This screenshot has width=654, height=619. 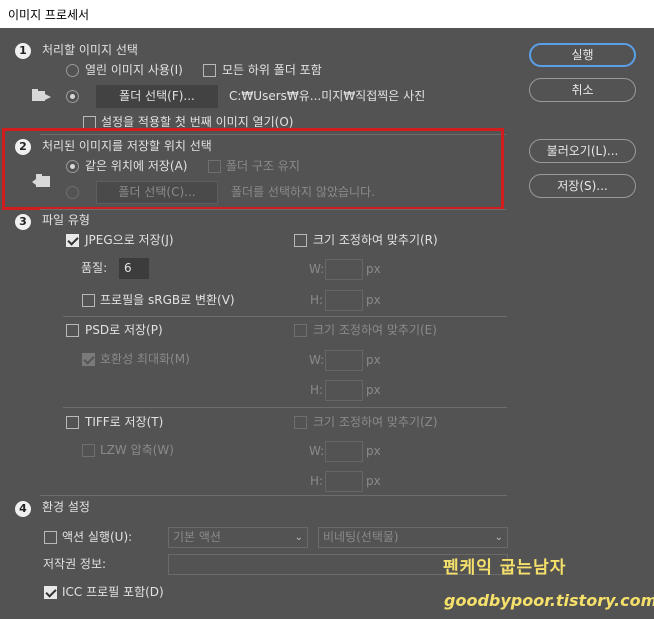 What do you see at coordinates (317, 360) in the screenshot?
I see `psd-width-label: W:` at bounding box center [317, 360].